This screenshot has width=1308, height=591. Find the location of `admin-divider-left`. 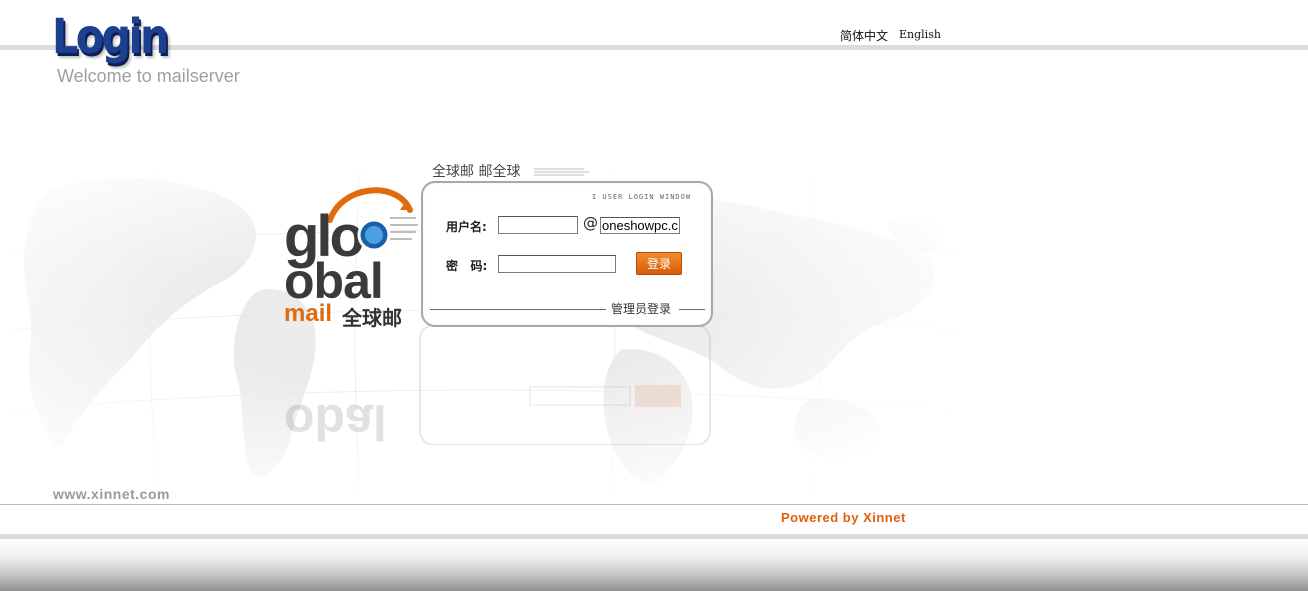

admin-divider-left is located at coordinates (518, 309).